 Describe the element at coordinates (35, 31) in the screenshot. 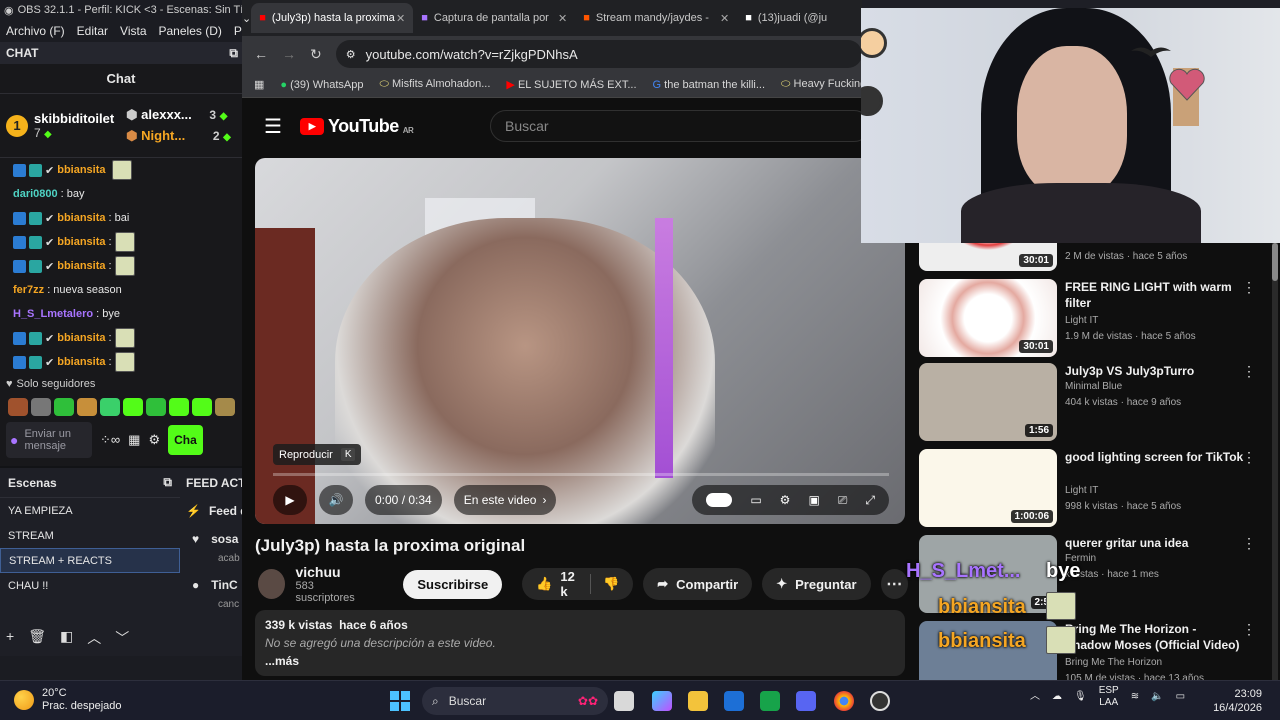

I see `menu-archivo: Archivo (F)` at that location.